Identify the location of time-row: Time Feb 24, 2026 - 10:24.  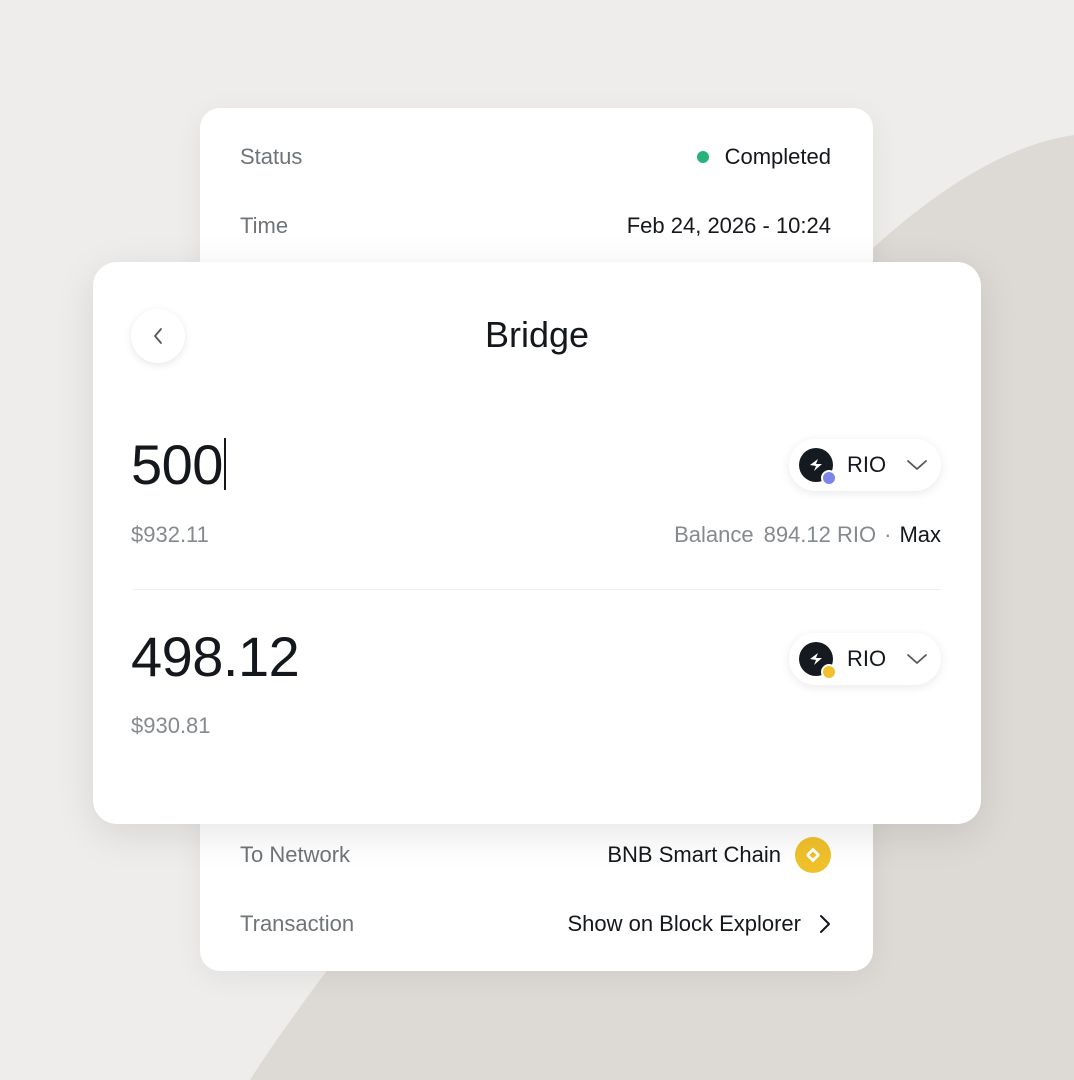
(535, 226).